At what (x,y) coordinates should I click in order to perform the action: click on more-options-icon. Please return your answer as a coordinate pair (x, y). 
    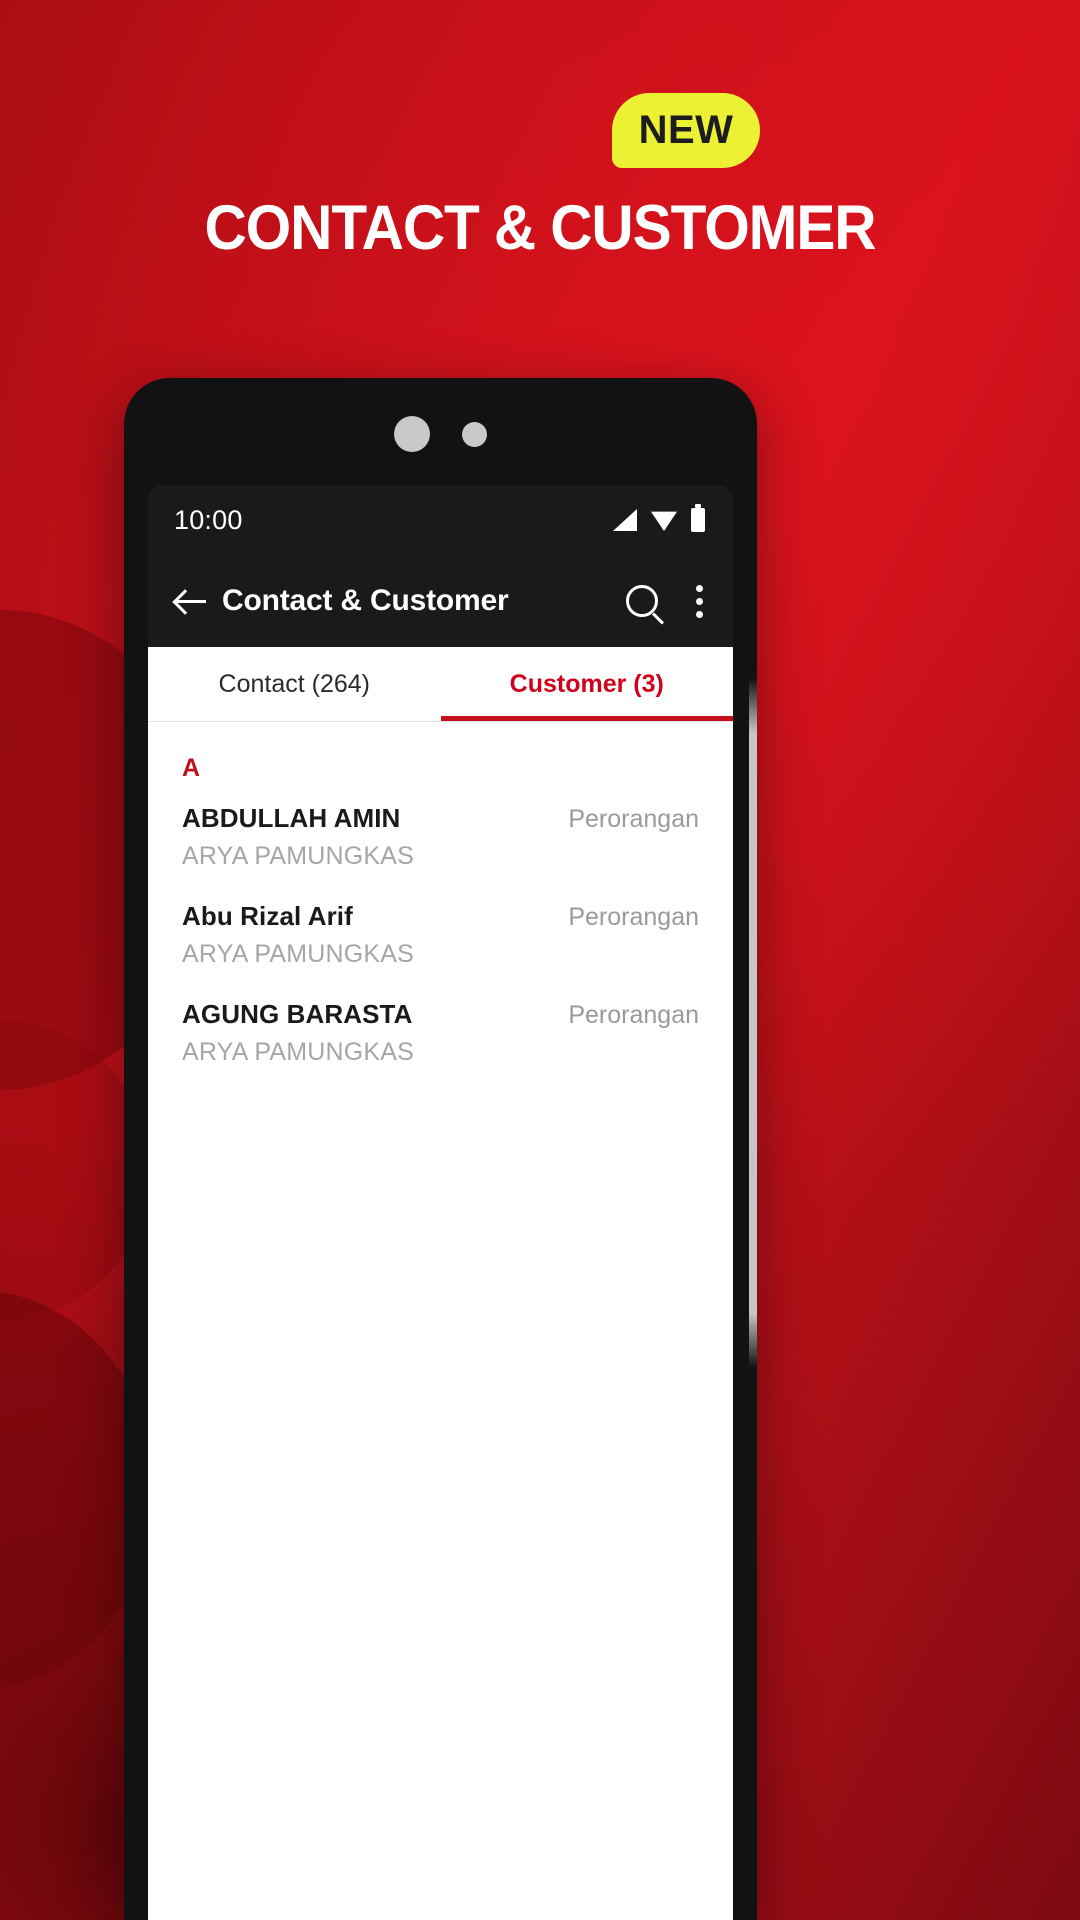
    Looking at the image, I should click on (699, 601).